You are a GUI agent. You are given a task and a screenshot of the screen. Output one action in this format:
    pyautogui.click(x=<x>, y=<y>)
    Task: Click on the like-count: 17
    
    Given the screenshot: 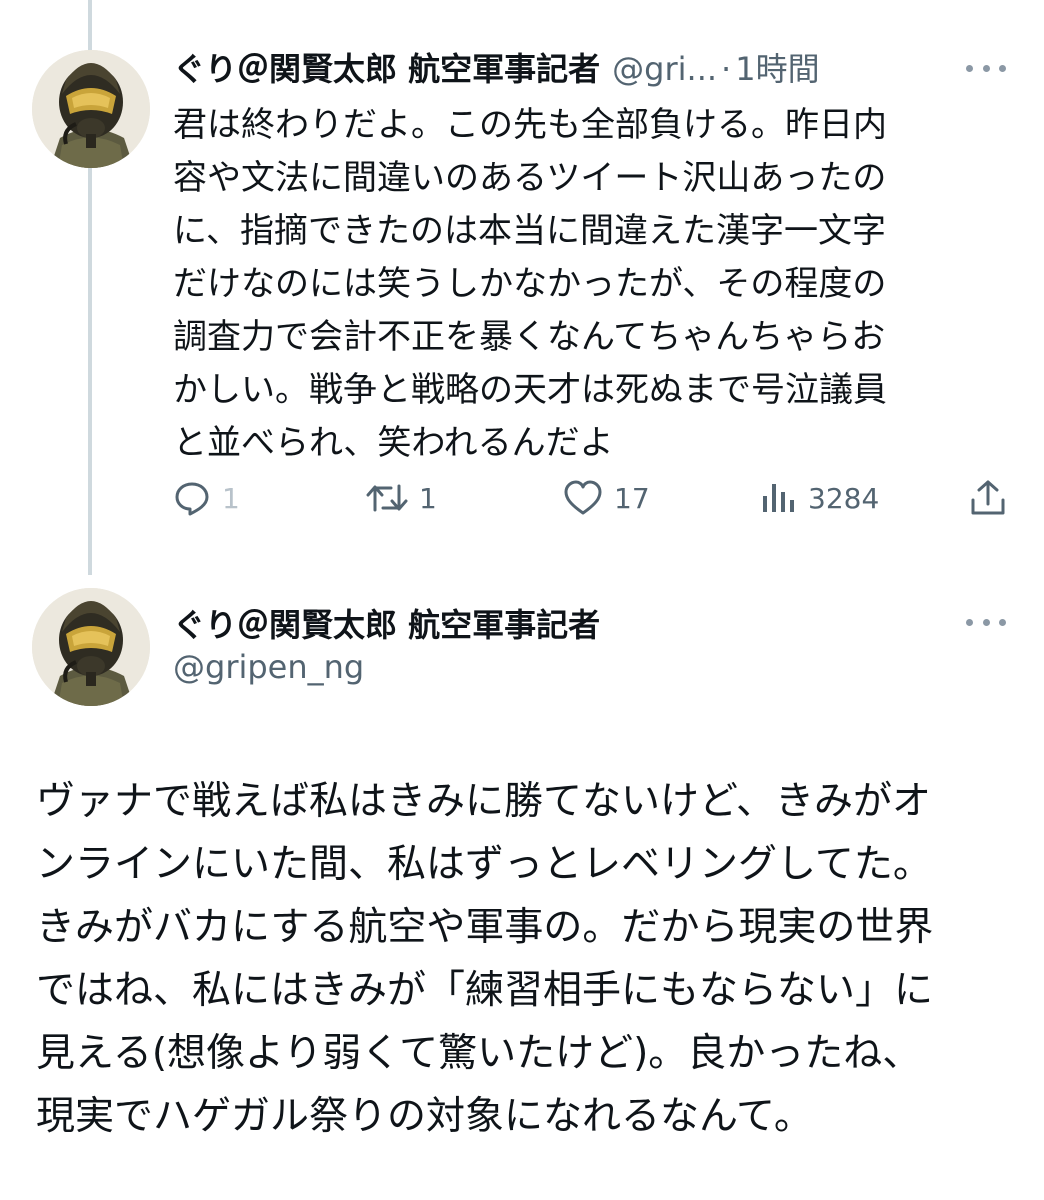 What is the action you would take?
    pyautogui.click(x=632, y=498)
    